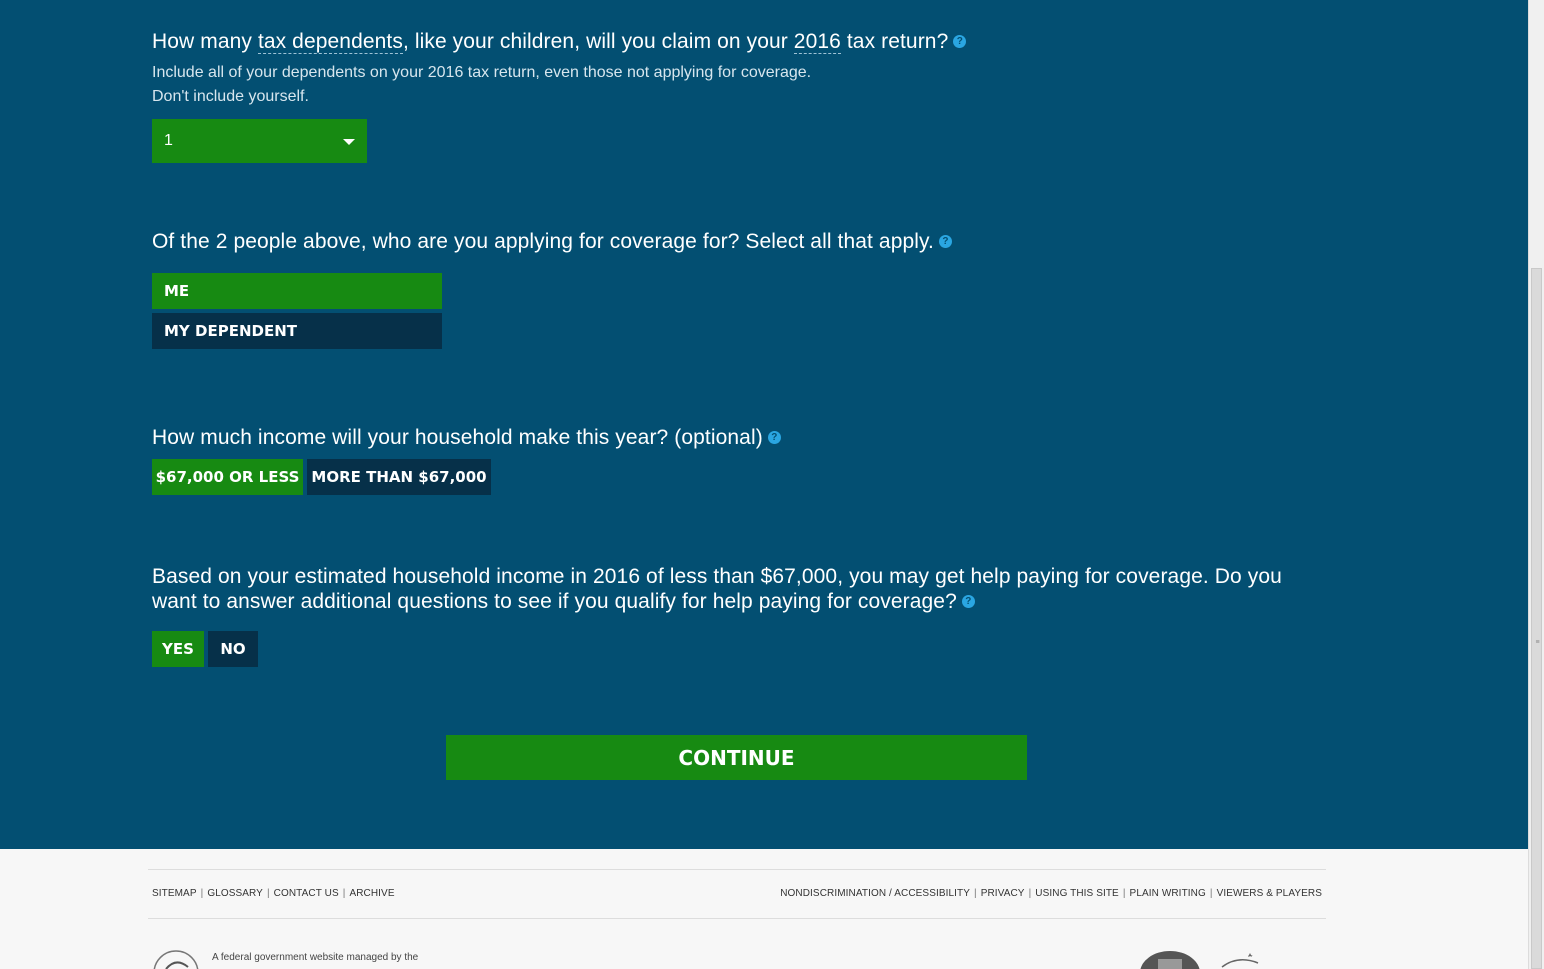  Describe the element at coordinates (1240, 960) in the screenshot. I see `usa-gov-logo-icon` at that location.